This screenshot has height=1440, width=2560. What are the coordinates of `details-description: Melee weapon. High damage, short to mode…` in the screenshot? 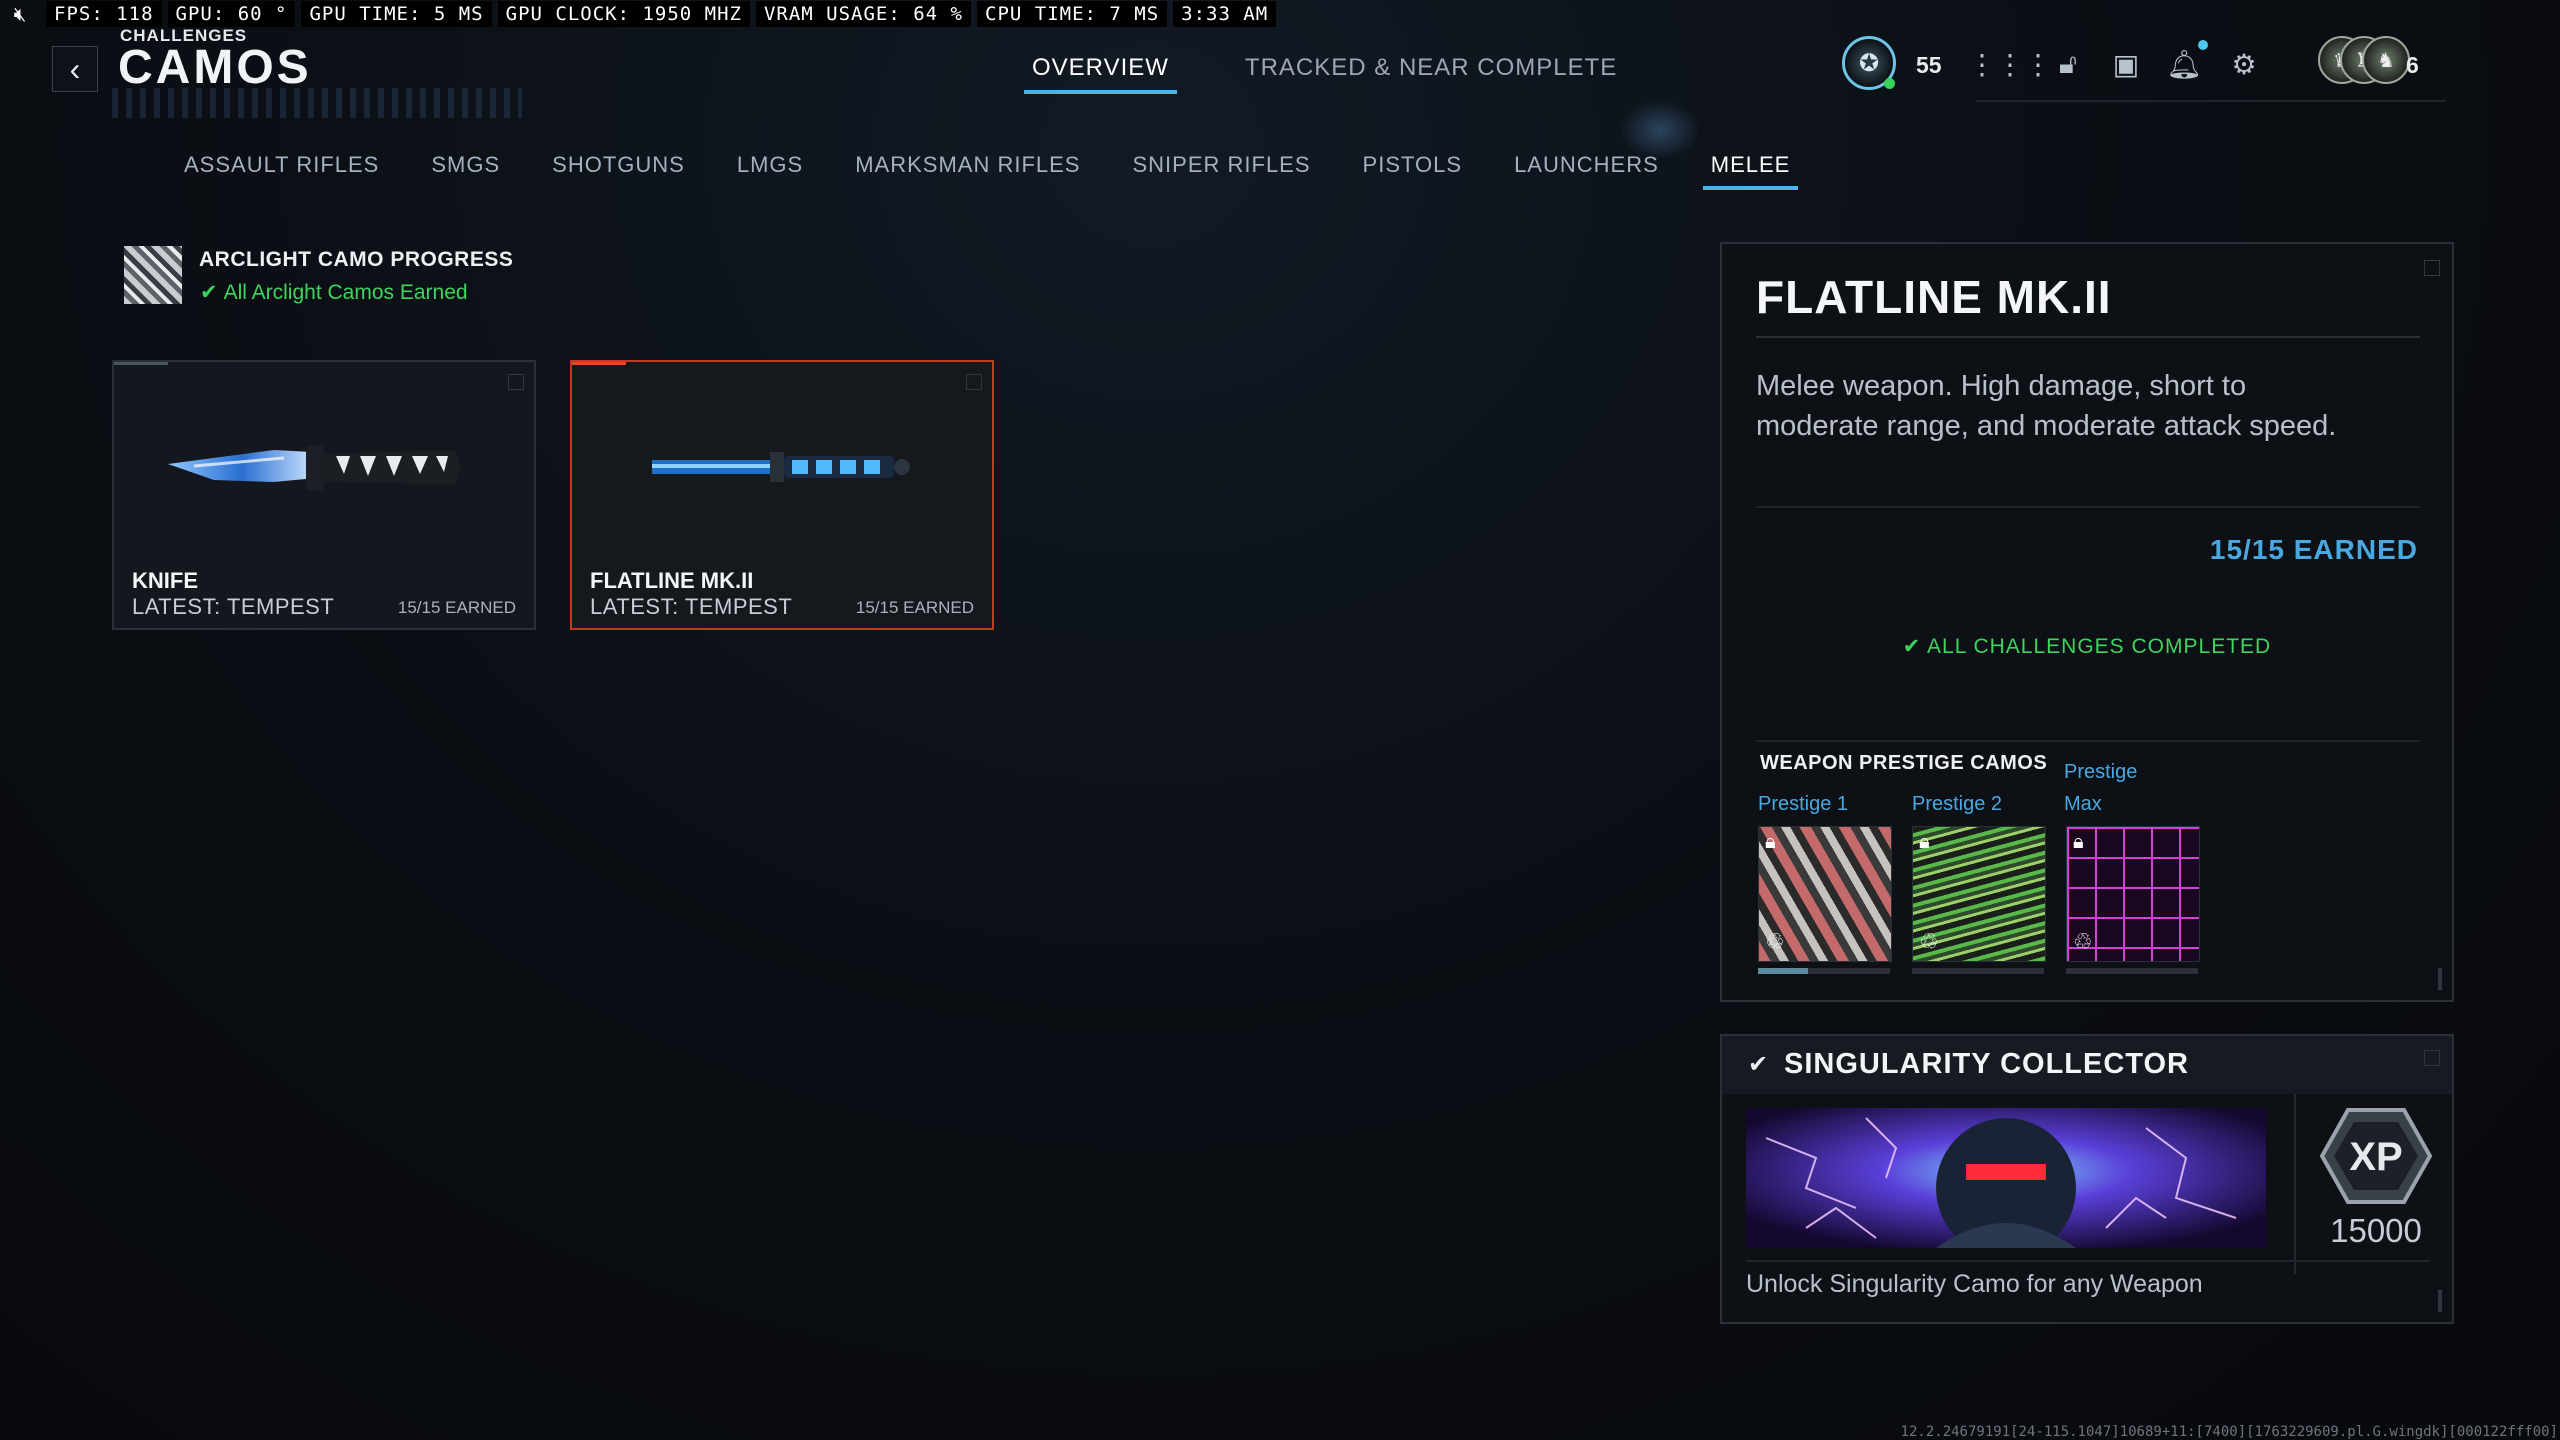 It's located at (2046, 406).